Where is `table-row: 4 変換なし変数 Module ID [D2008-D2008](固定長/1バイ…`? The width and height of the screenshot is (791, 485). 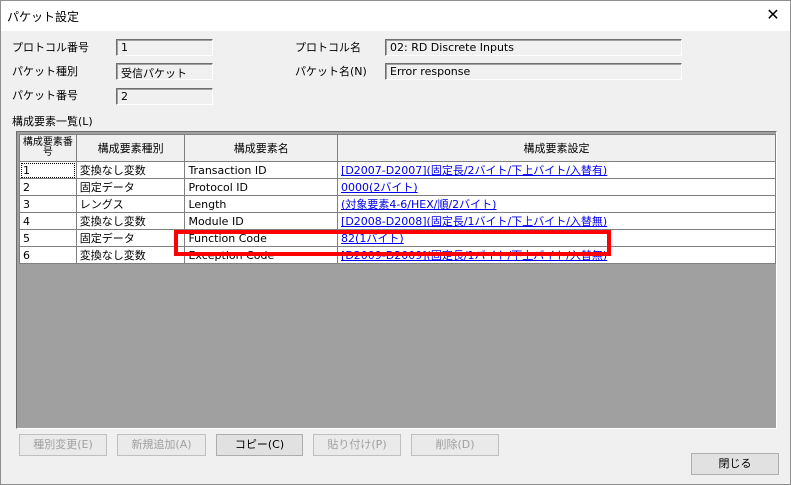
table-row: 4 変換なし変数 Module ID [D2008-D2008](固定長/1バイ… is located at coordinates (397, 221).